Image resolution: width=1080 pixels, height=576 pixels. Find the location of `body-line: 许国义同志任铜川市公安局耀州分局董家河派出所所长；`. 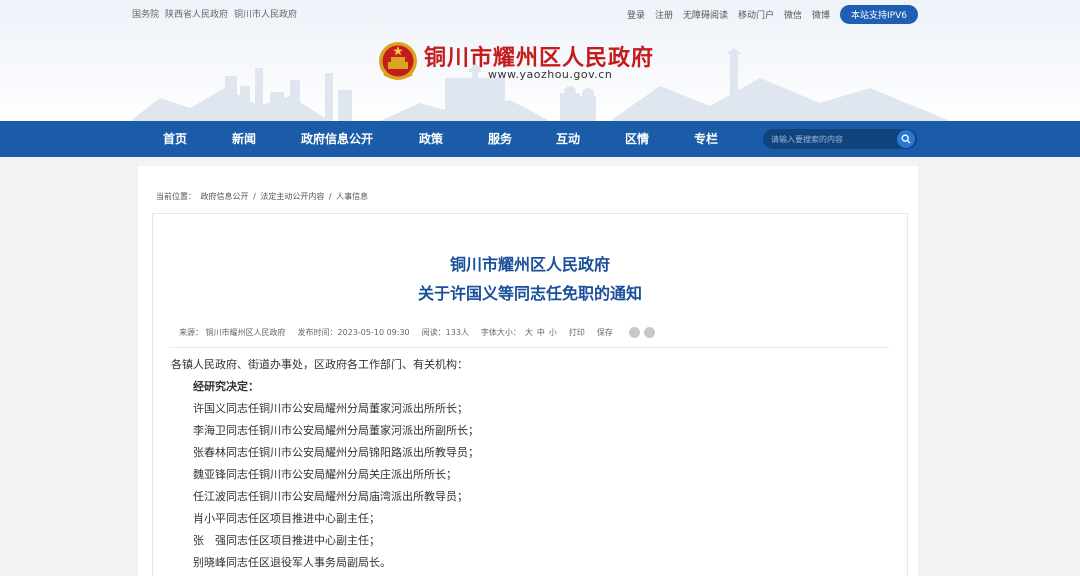

body-line: 许国义同志任铜川市公安局耀州分局董家河派出所所长； is located at coordinates (330, 408).